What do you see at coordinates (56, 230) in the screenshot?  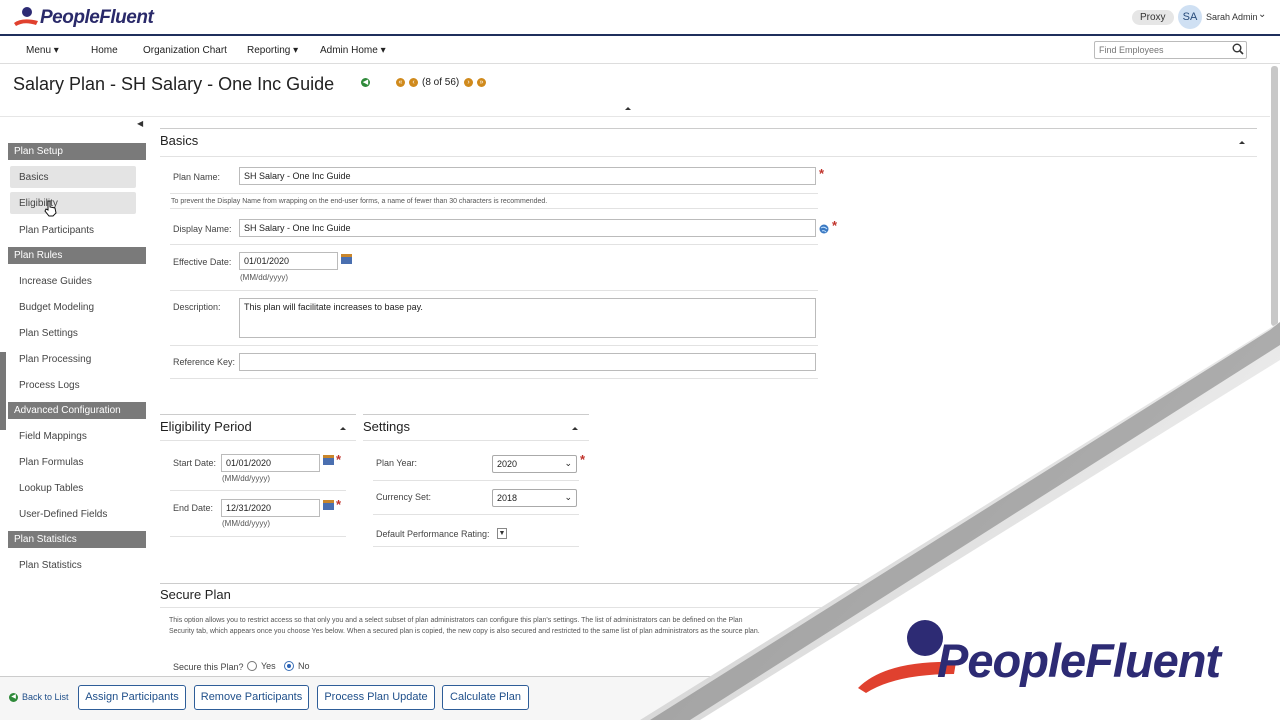 I see `sidebar-item-plan-participants: Plan Participants` at bounding box center [56, 230].